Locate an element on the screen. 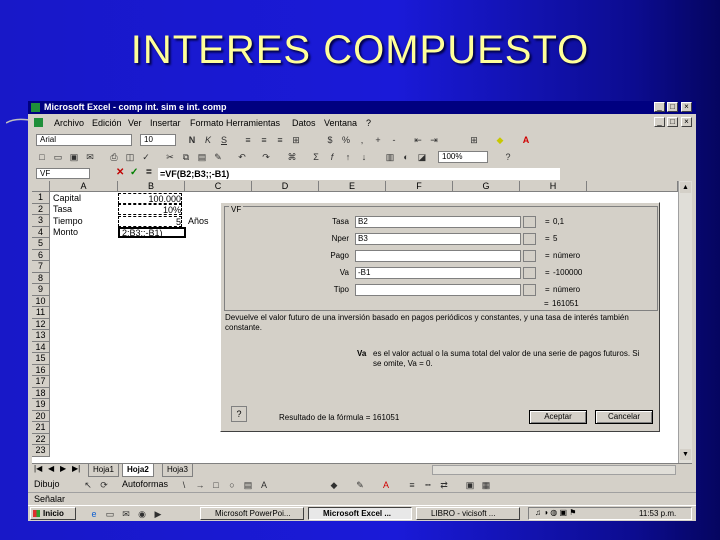 This screenshot has width=720, height=540. cell-b4-active: 2;B3;;-B1) is located at coordinates (152, 232).